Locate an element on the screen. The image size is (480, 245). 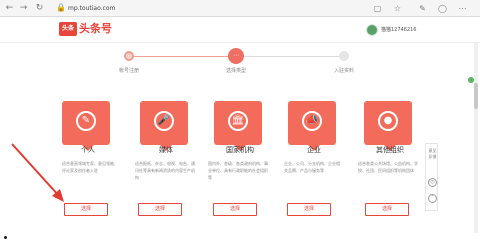
avatar is located at coordinates (372, 30).